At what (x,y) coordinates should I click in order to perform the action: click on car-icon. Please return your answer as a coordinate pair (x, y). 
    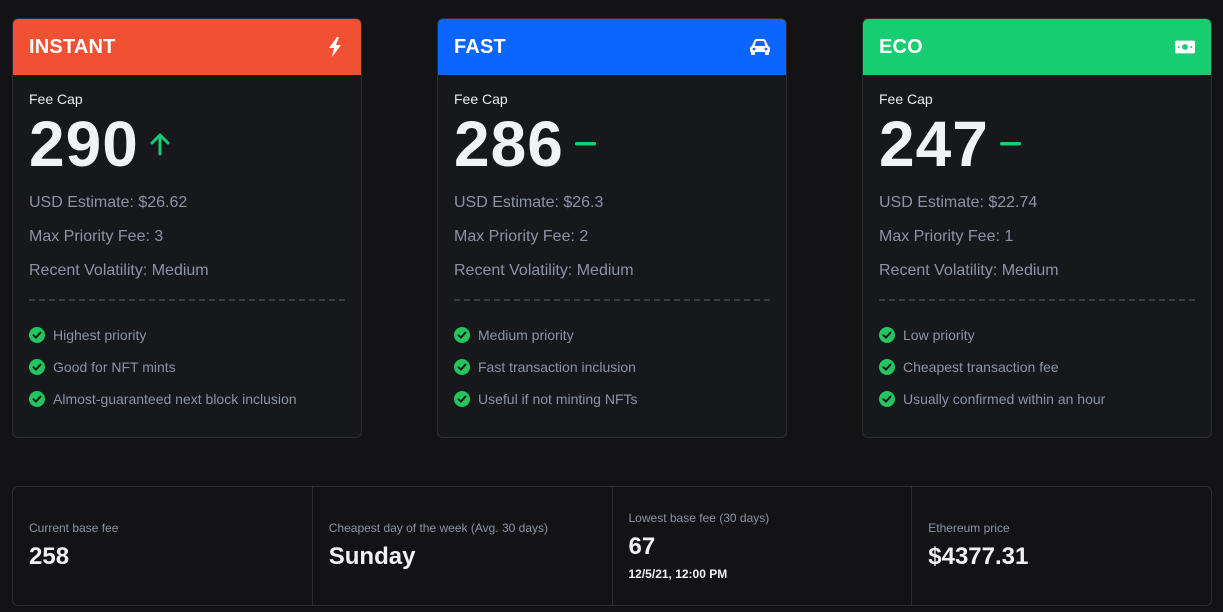
    Looking at the image, I should click on (760, 47).